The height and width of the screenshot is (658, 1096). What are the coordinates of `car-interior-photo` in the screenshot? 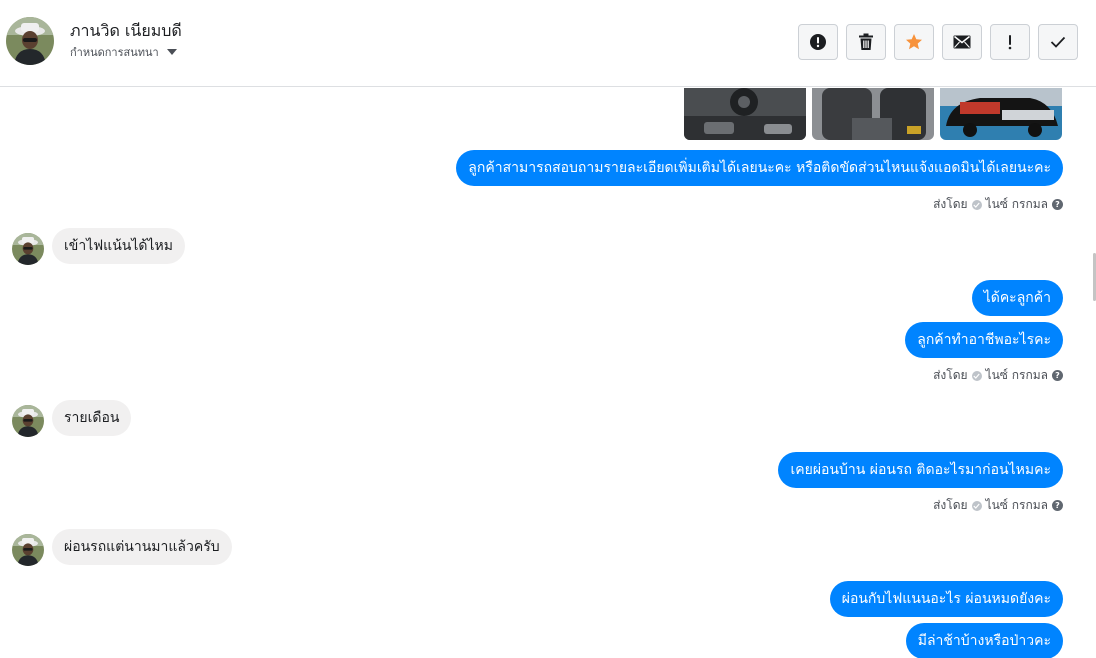 It's located at (745, 114).